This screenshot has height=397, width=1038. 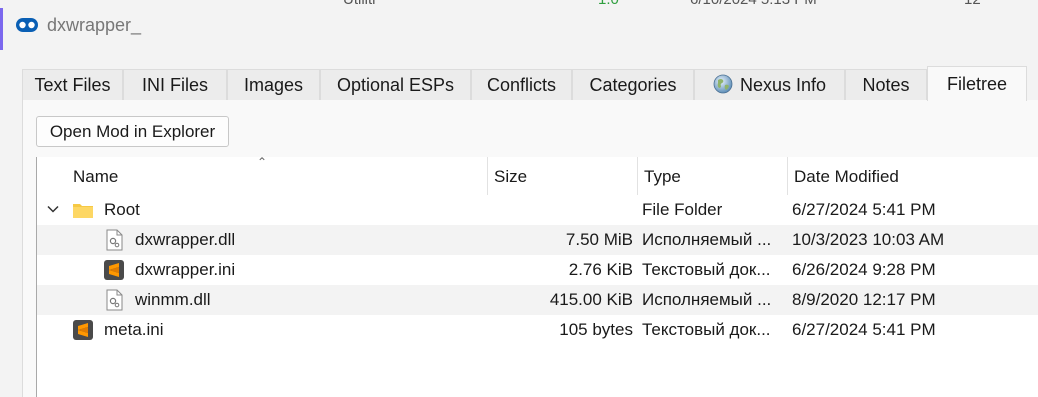 I want to click on window-title: dxwrapper_, so click(x=94, y=25).